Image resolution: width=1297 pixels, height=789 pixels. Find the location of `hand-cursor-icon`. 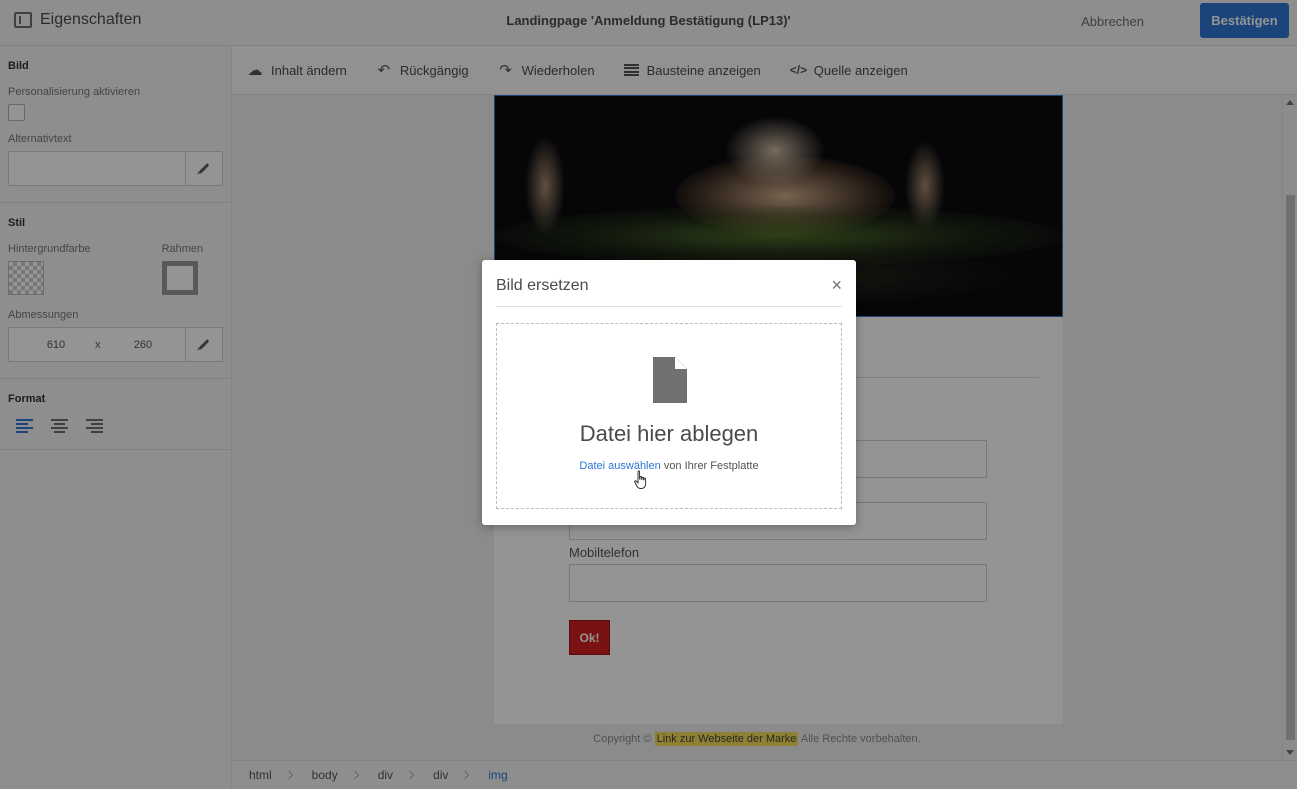

hand-cursor-icon is located at coordinates (640, 479).